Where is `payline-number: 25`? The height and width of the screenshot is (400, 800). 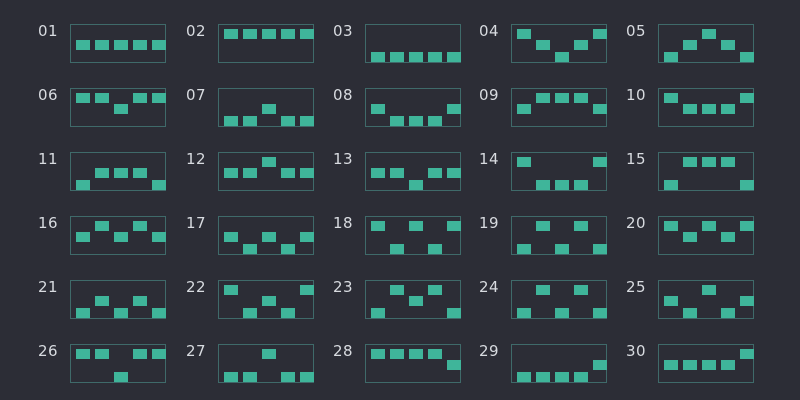
payline-number: 25 is located at coordinates (636, 287).